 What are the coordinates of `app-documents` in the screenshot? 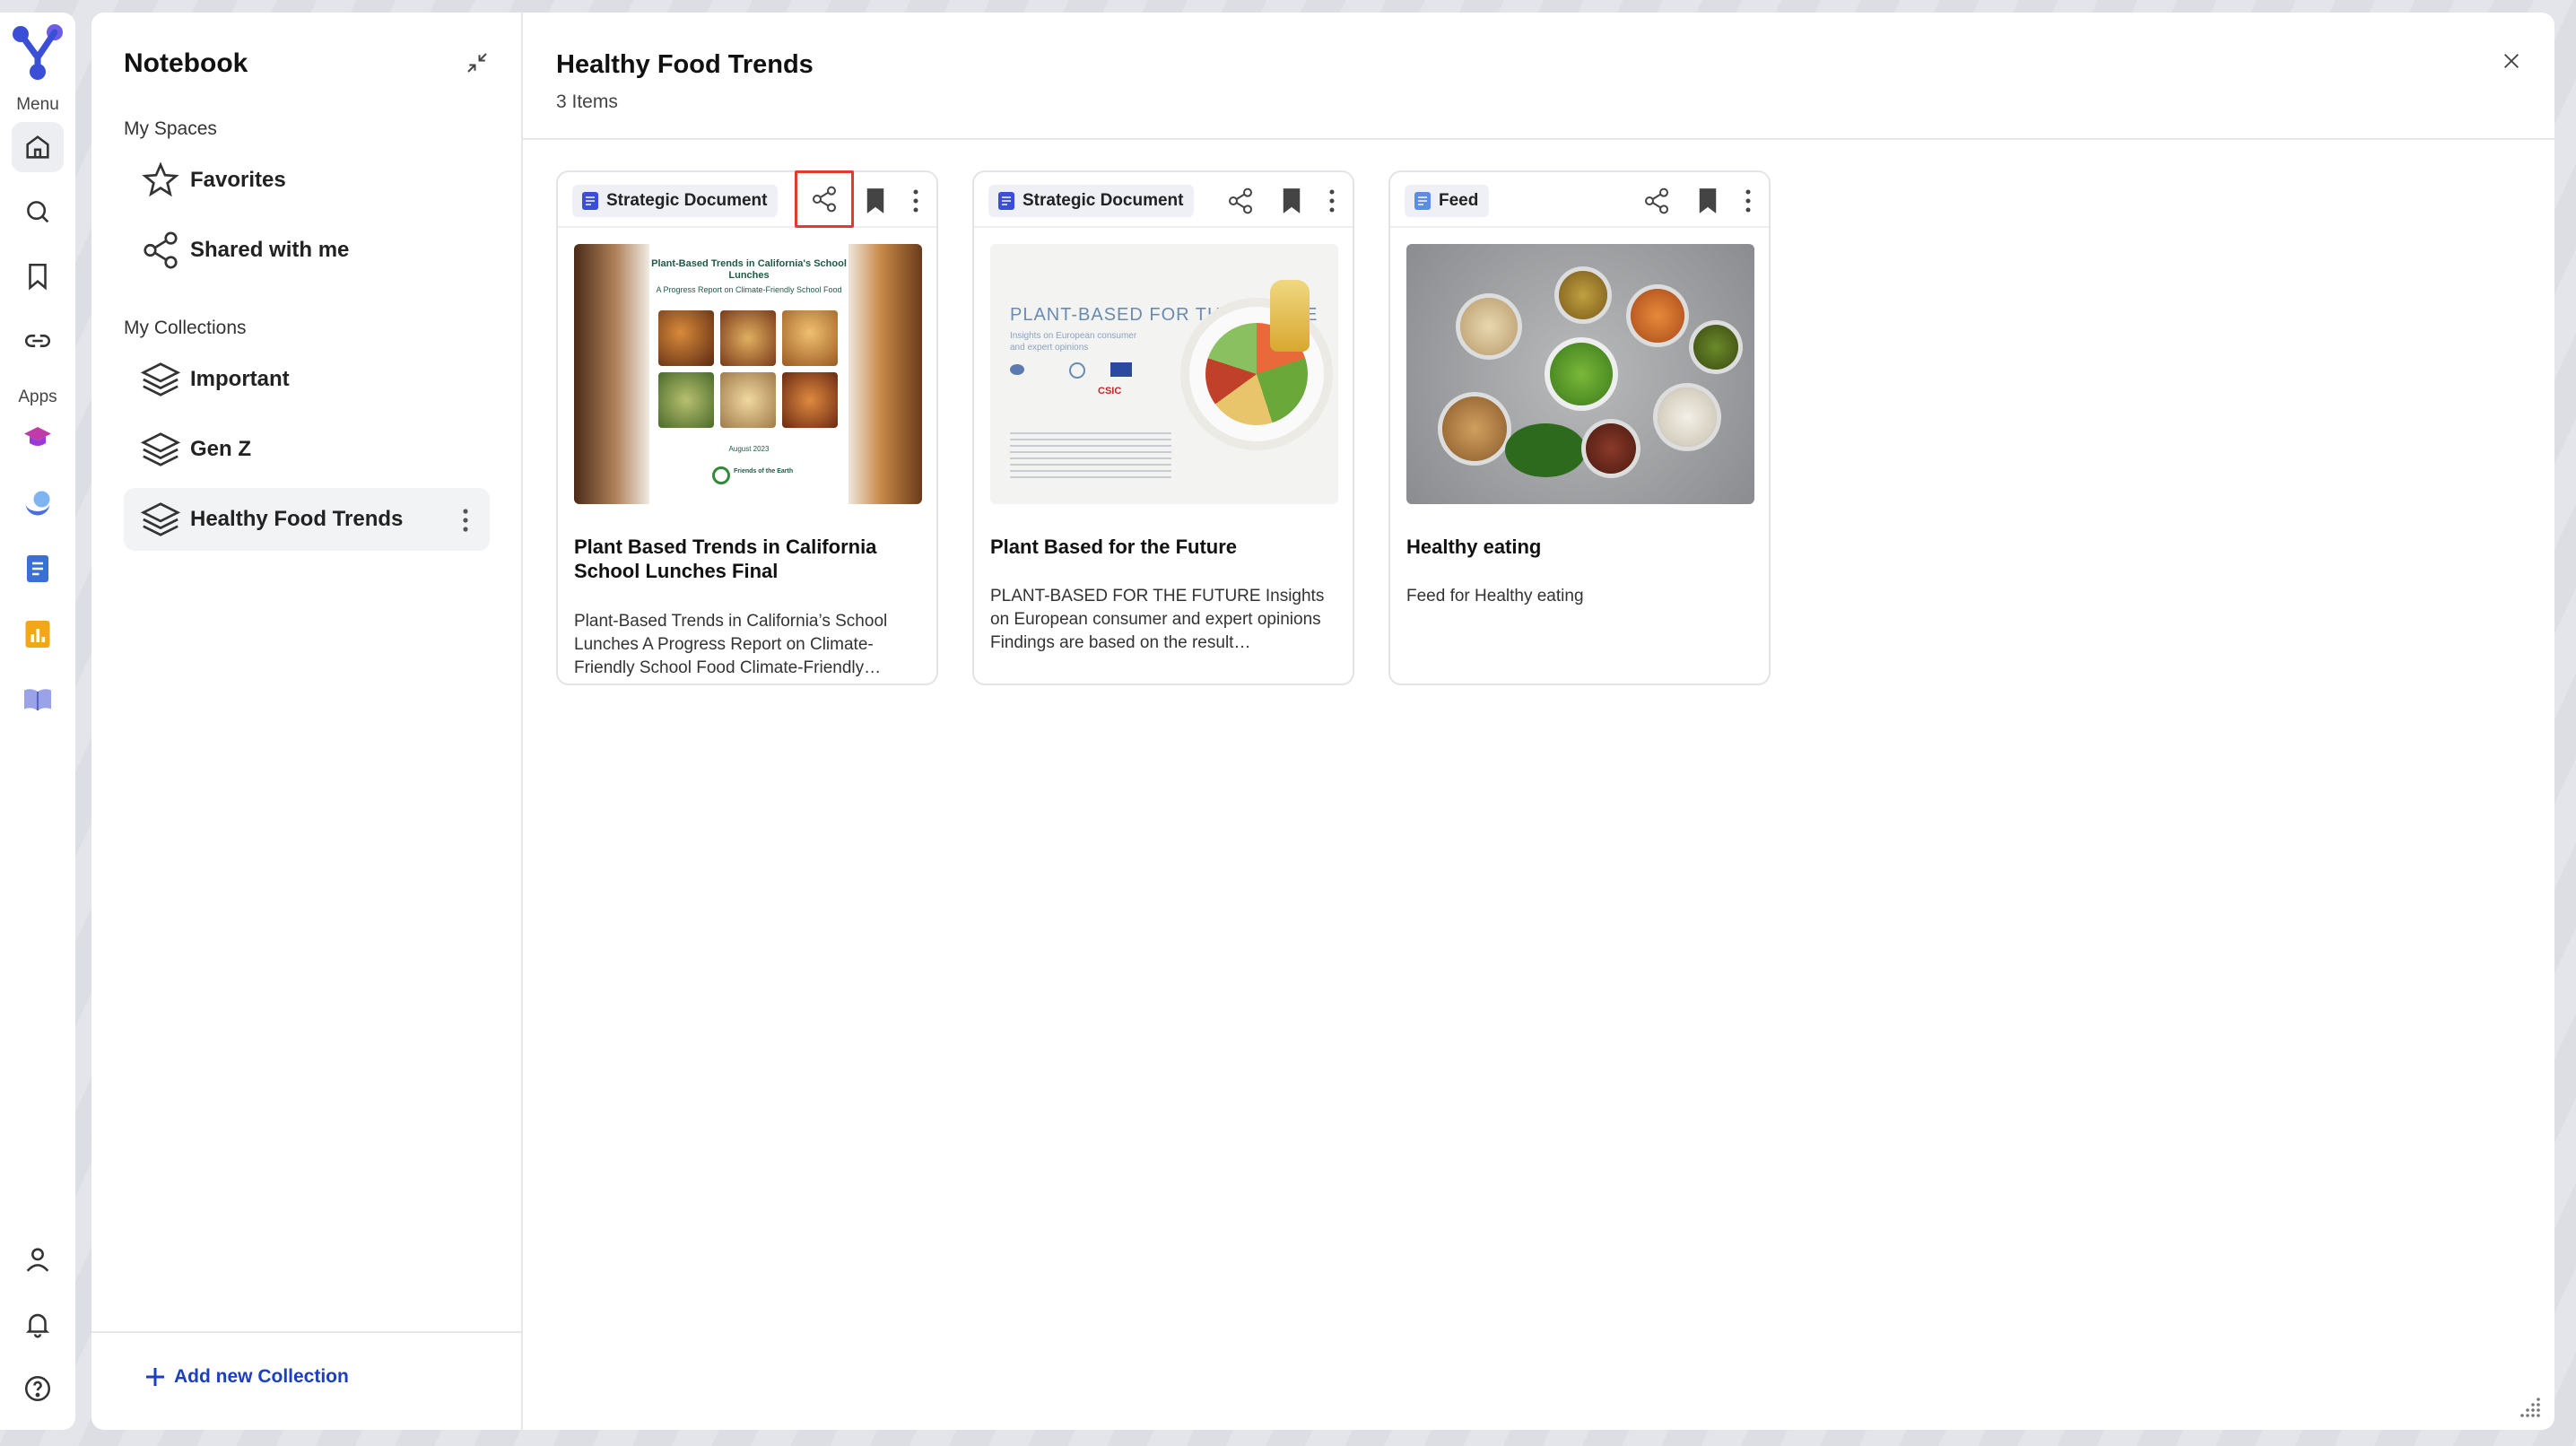 It's located at (38, 569).